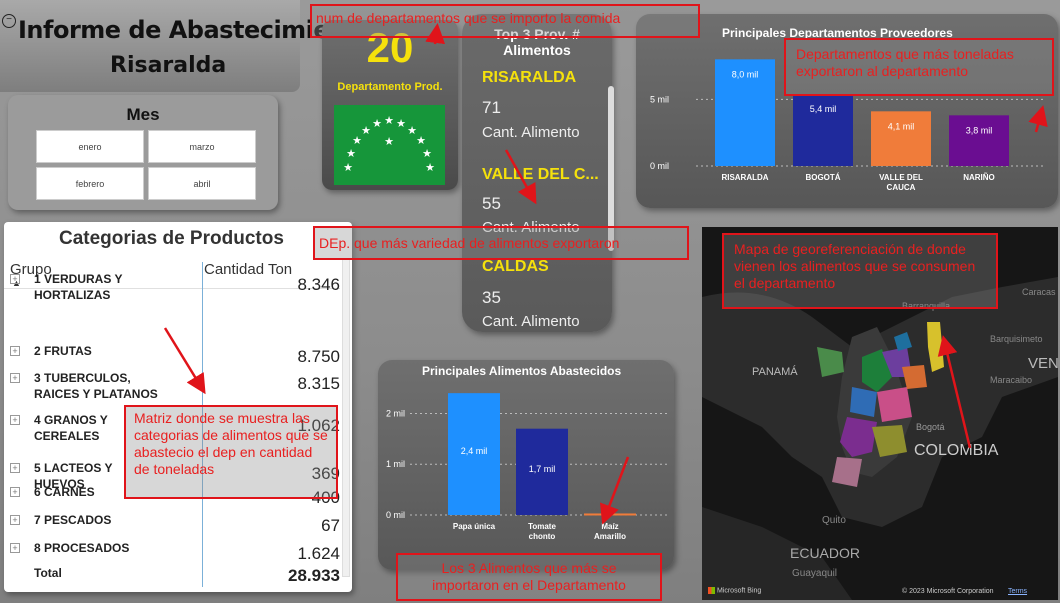 The height and width of the screenshot is (603, 1060). What do you see at coordinates (172, 551) in the screenshot?
I see `table-row: +8 PROCESADOS 1.624` at bounding box center [172, 551].